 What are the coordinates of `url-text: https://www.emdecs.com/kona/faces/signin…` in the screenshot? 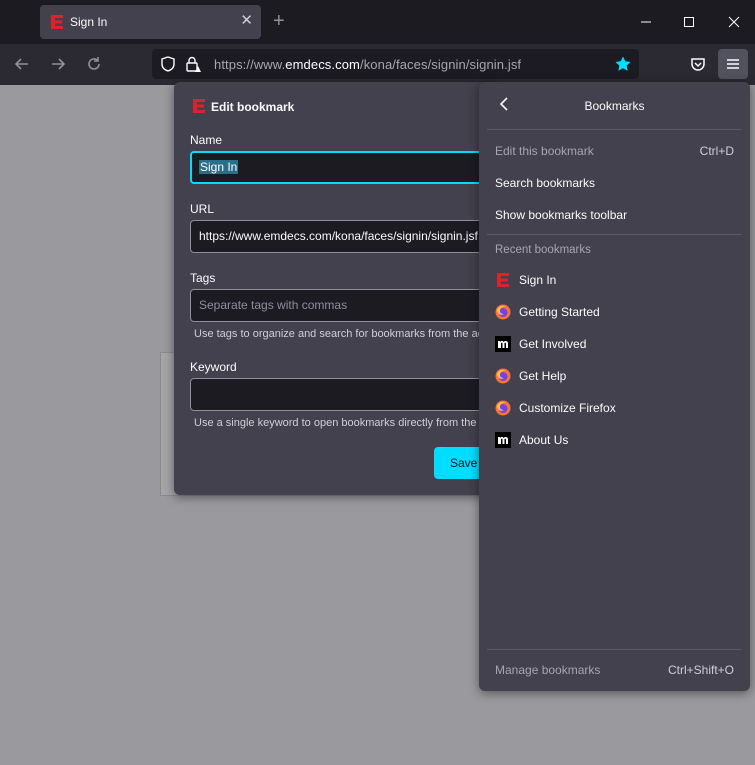 It's located at (368, 64).